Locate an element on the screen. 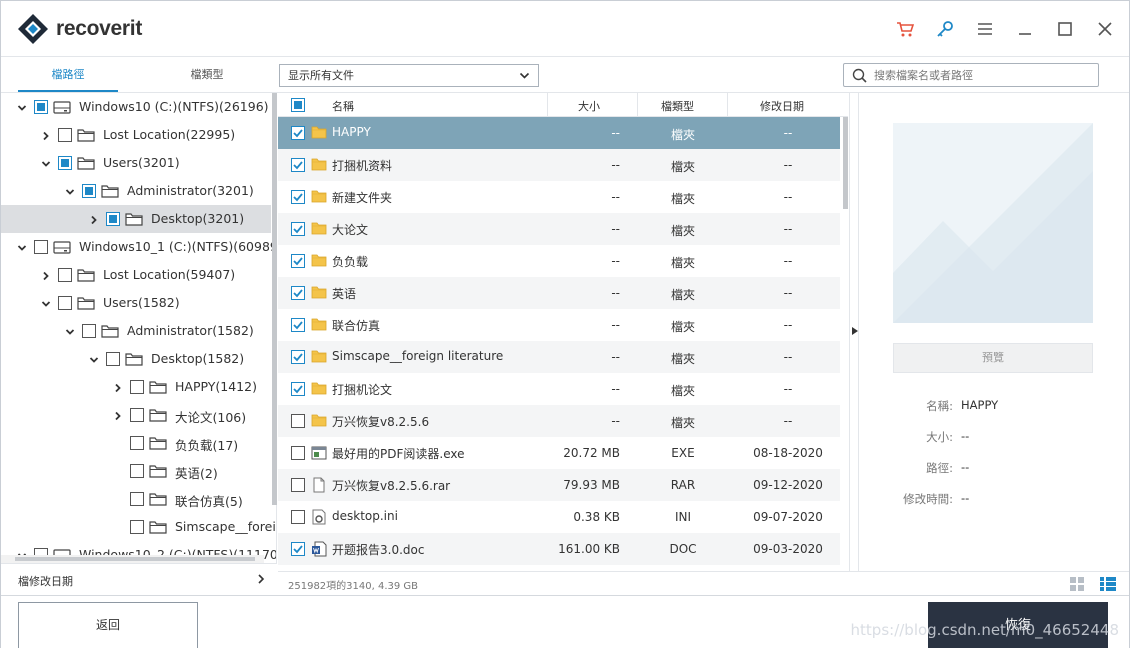  column-size: 大小 is located at coordinates (589, 106).